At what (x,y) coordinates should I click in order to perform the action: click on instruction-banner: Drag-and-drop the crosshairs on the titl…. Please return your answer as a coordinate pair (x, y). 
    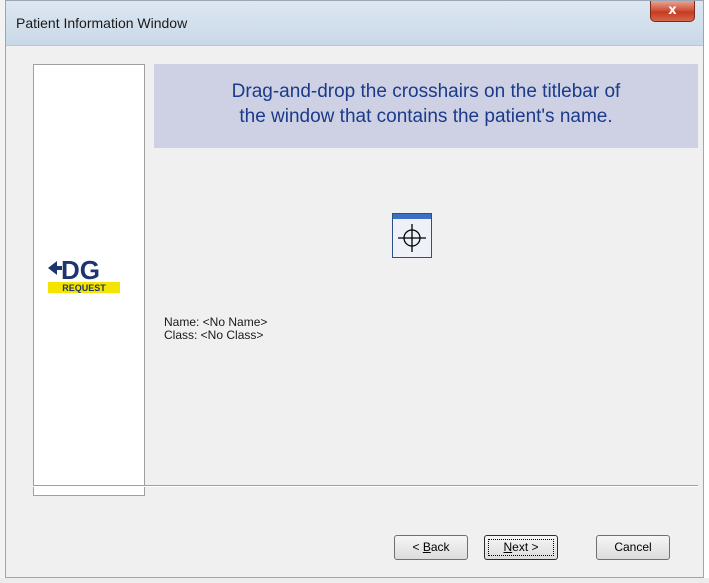
    Looking at the image, I should click on (426, 106).